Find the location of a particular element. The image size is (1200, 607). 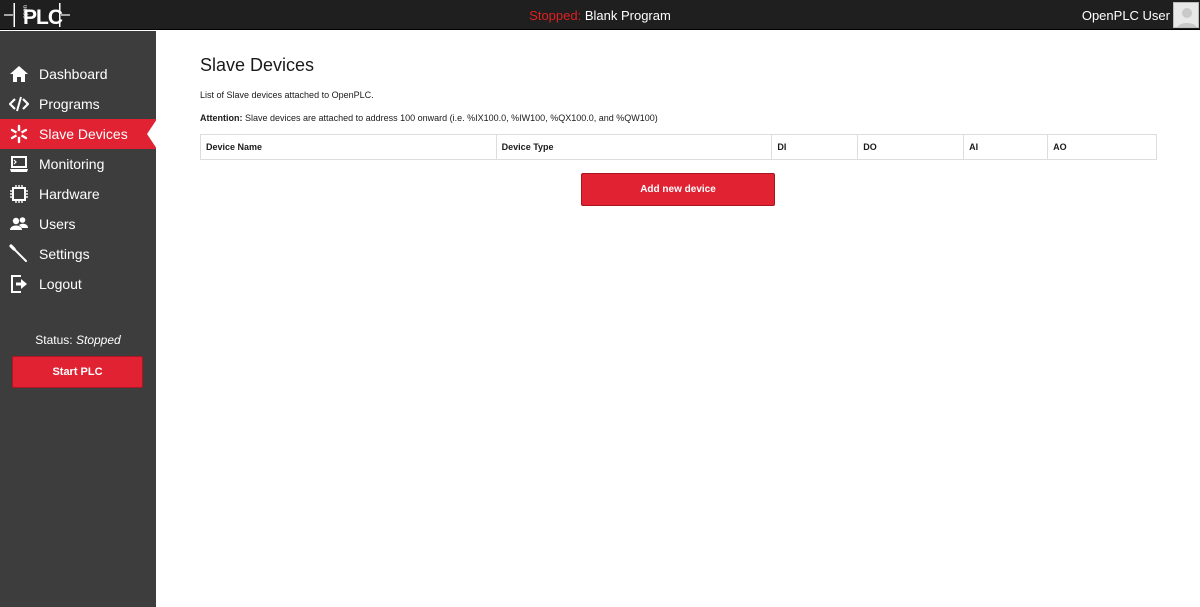

user-silhouette-icon is located at coordinates (1187, 17).